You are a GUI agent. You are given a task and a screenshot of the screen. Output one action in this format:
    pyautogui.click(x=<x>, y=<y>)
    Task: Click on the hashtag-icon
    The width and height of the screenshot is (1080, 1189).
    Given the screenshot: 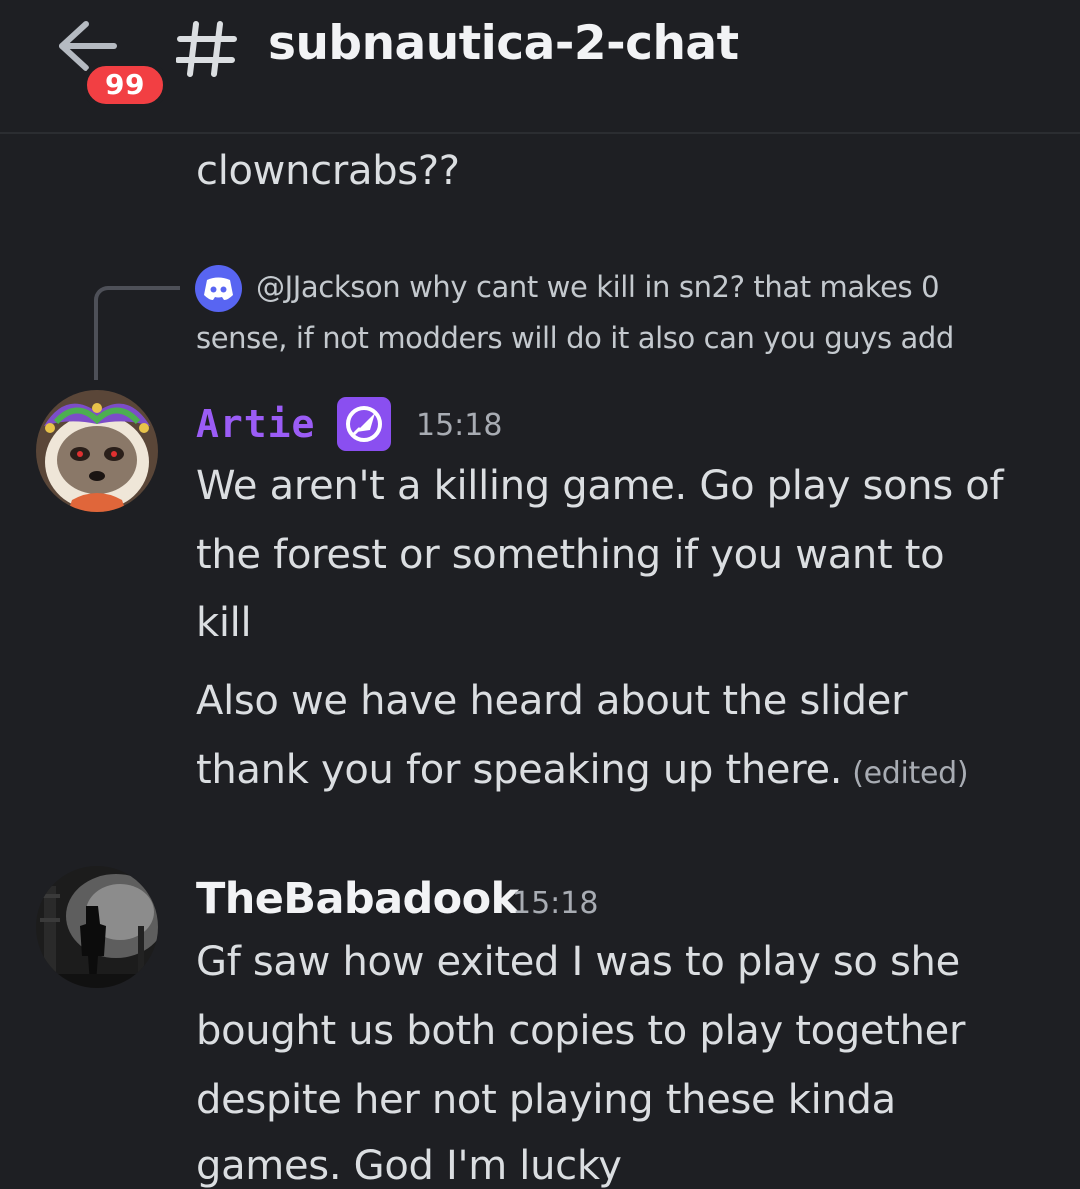 What is the action you would take?
    pyautogui.click(x=206, y=49)
    